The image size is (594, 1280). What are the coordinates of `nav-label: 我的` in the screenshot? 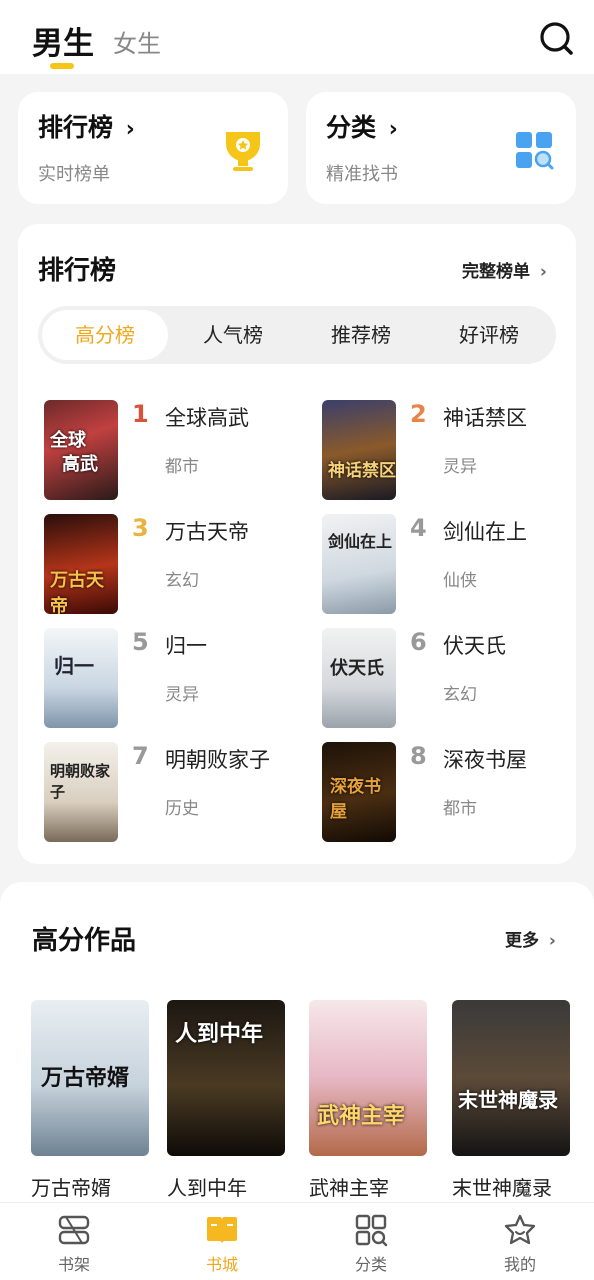 It's located at (519, 1264).